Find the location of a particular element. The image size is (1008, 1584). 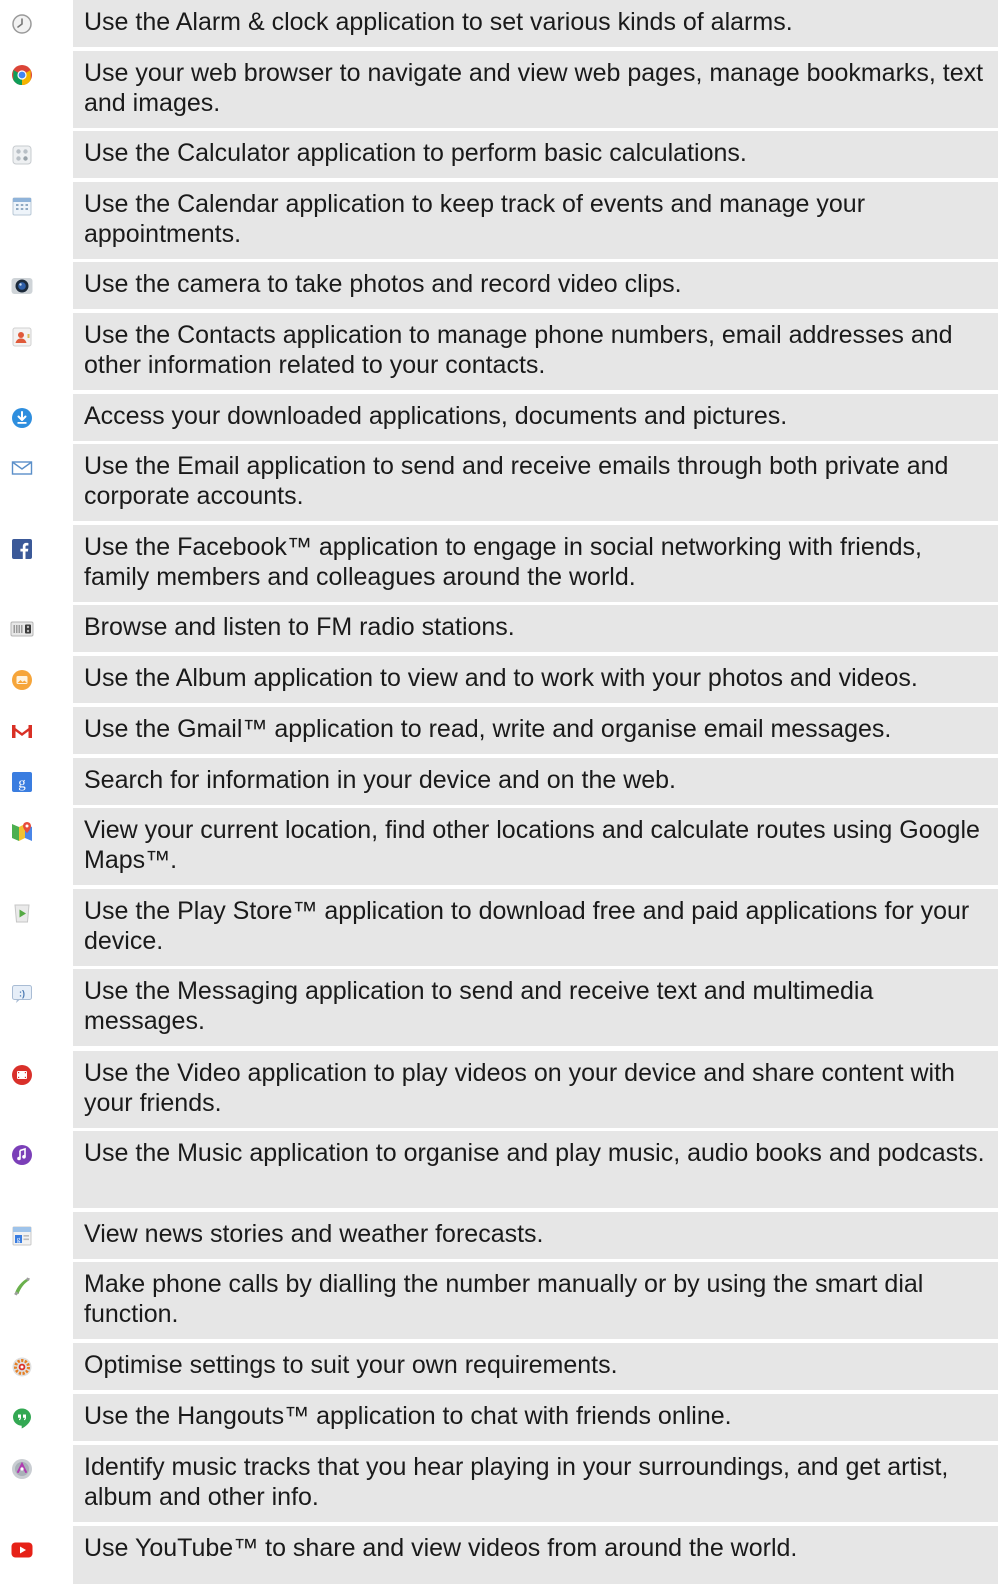

music-icon is located at coordinates (22, 1155).